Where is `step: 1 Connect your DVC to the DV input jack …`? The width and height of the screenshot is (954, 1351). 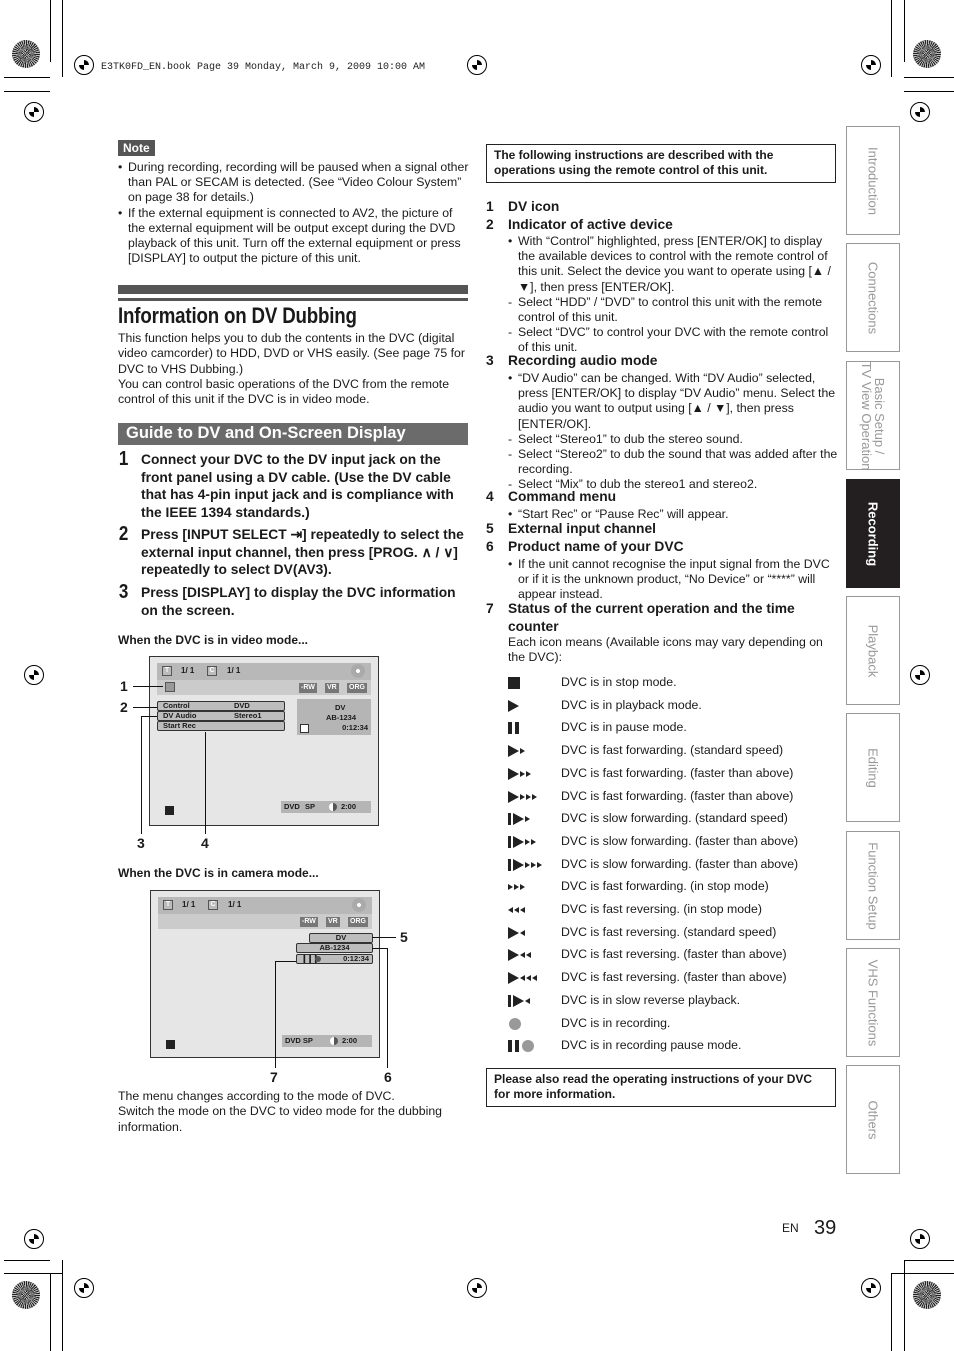 step: 1 Connect your DVC to the DV input jack … is located at coordinates (294, 485).